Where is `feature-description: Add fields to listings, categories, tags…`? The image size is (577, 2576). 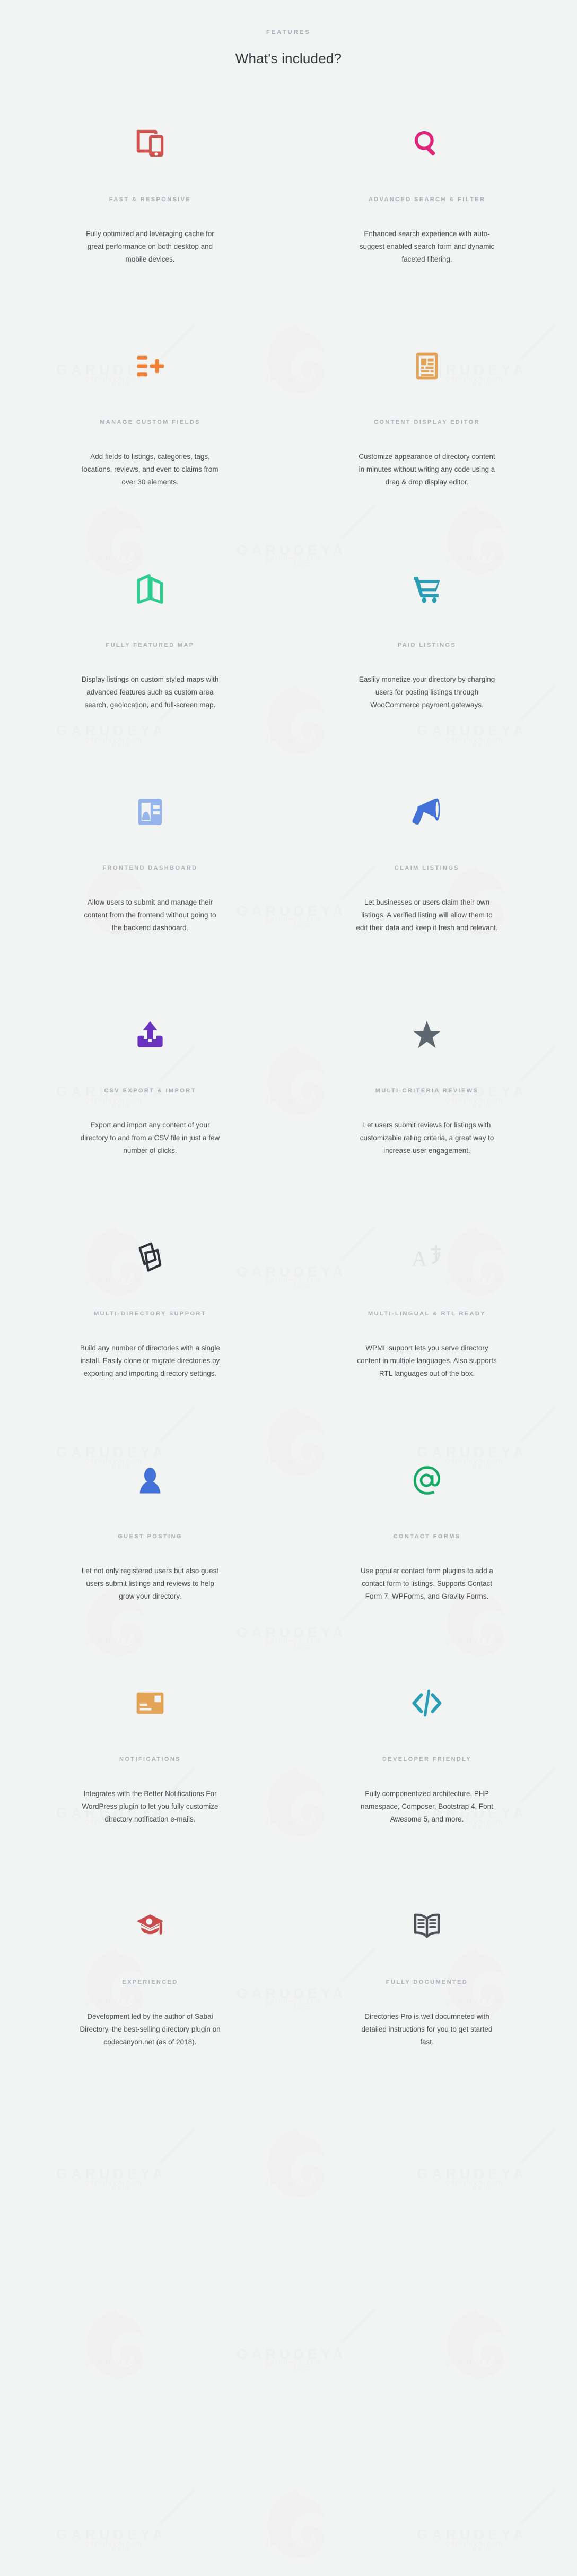 feature-description: Add fields to listings, categories, tags… is located at coordinates (150, 469).